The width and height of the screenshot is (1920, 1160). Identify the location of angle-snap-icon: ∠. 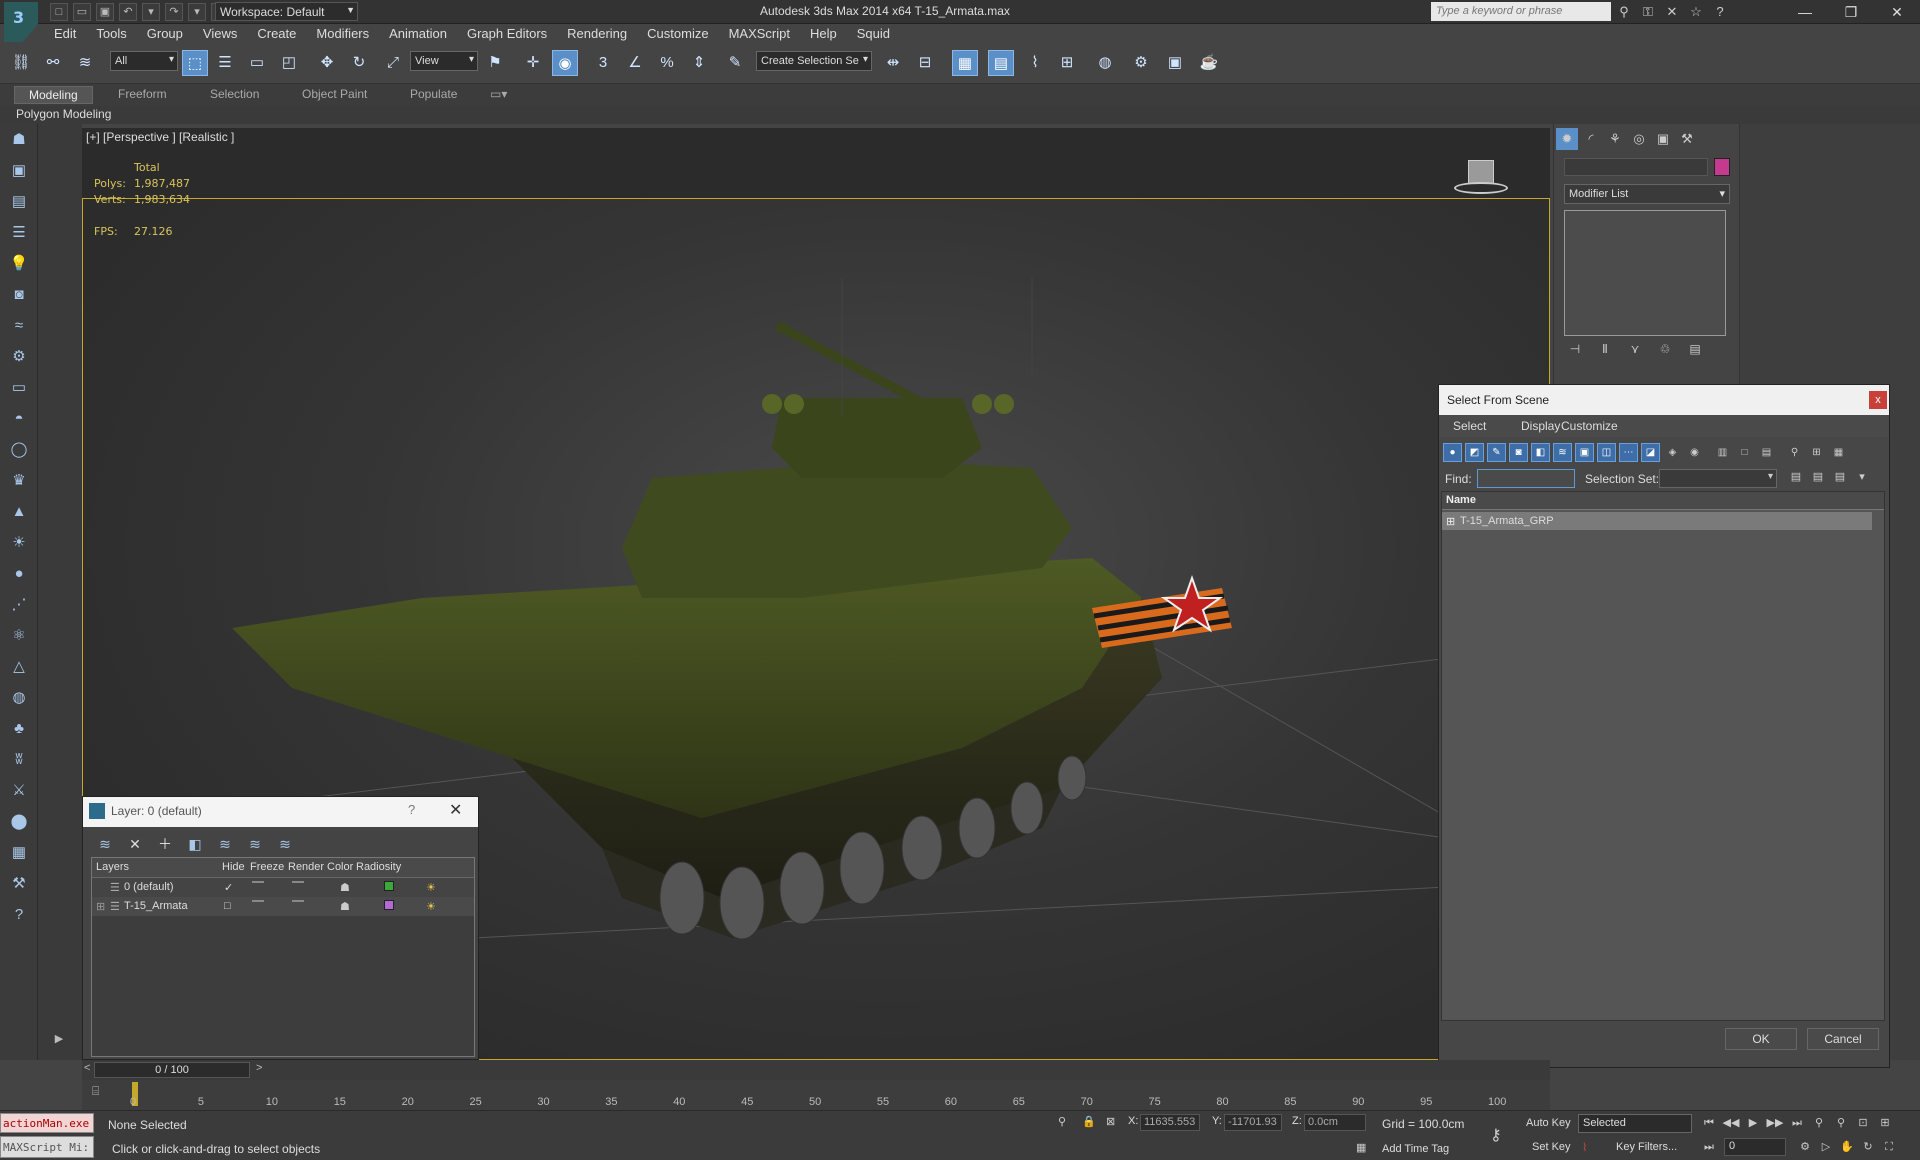
(635, 63).